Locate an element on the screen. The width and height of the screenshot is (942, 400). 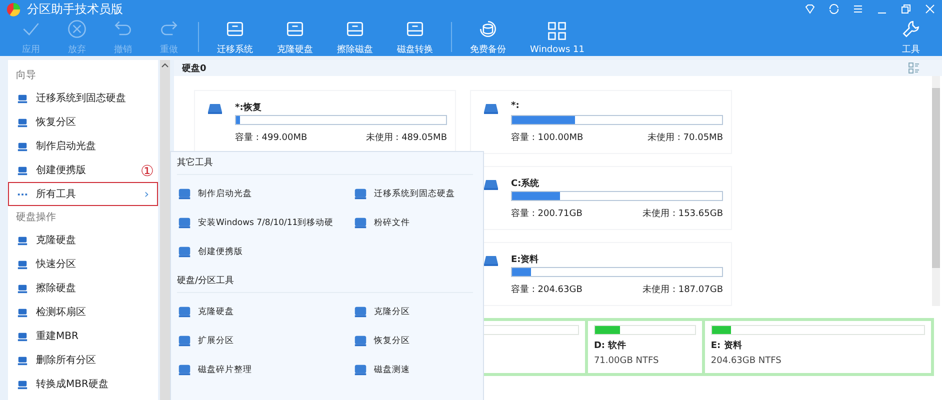
refresh-icon is located at coordinates (834, 9).